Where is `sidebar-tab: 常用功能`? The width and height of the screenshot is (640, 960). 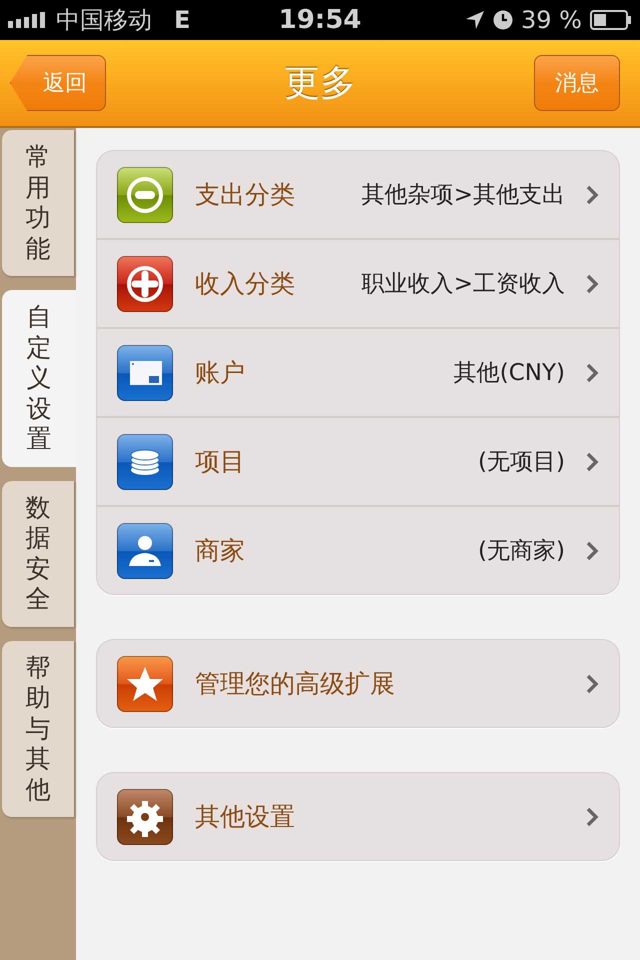 sidebar-tab: 常用功能 is located at coordinates (38, 203).